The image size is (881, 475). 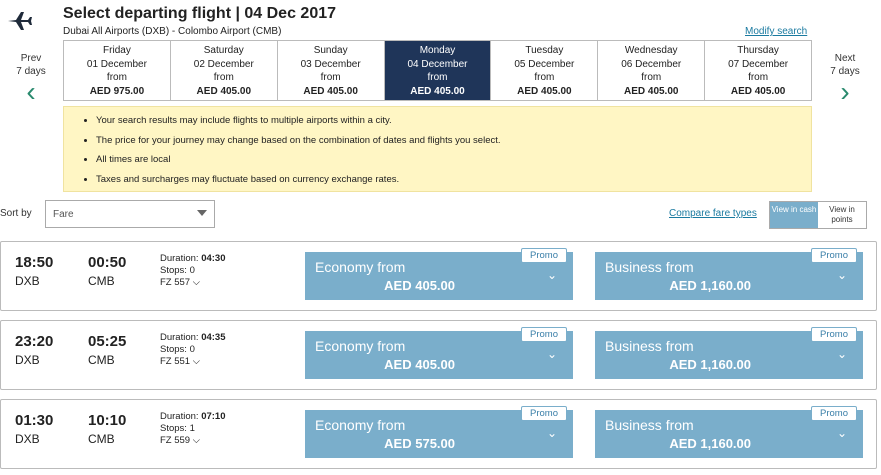 I want to click on caret-down-icon, so click(x=202, y=213).